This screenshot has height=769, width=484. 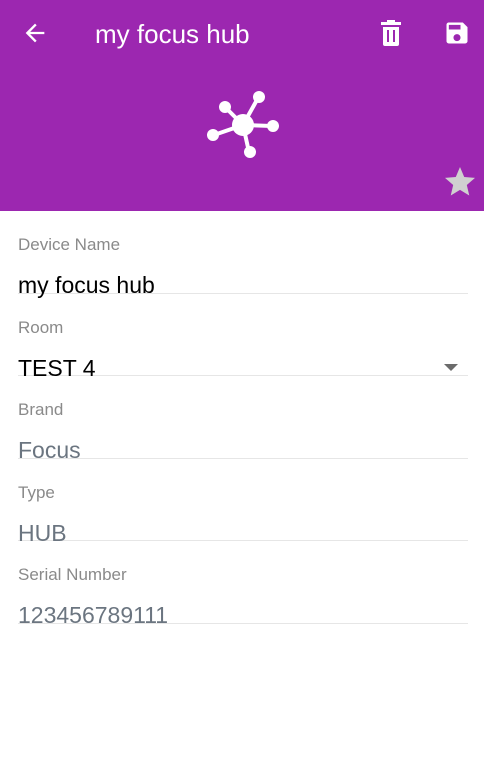 I want to click on type-field: Type HUB, so click(x=243, y=502).